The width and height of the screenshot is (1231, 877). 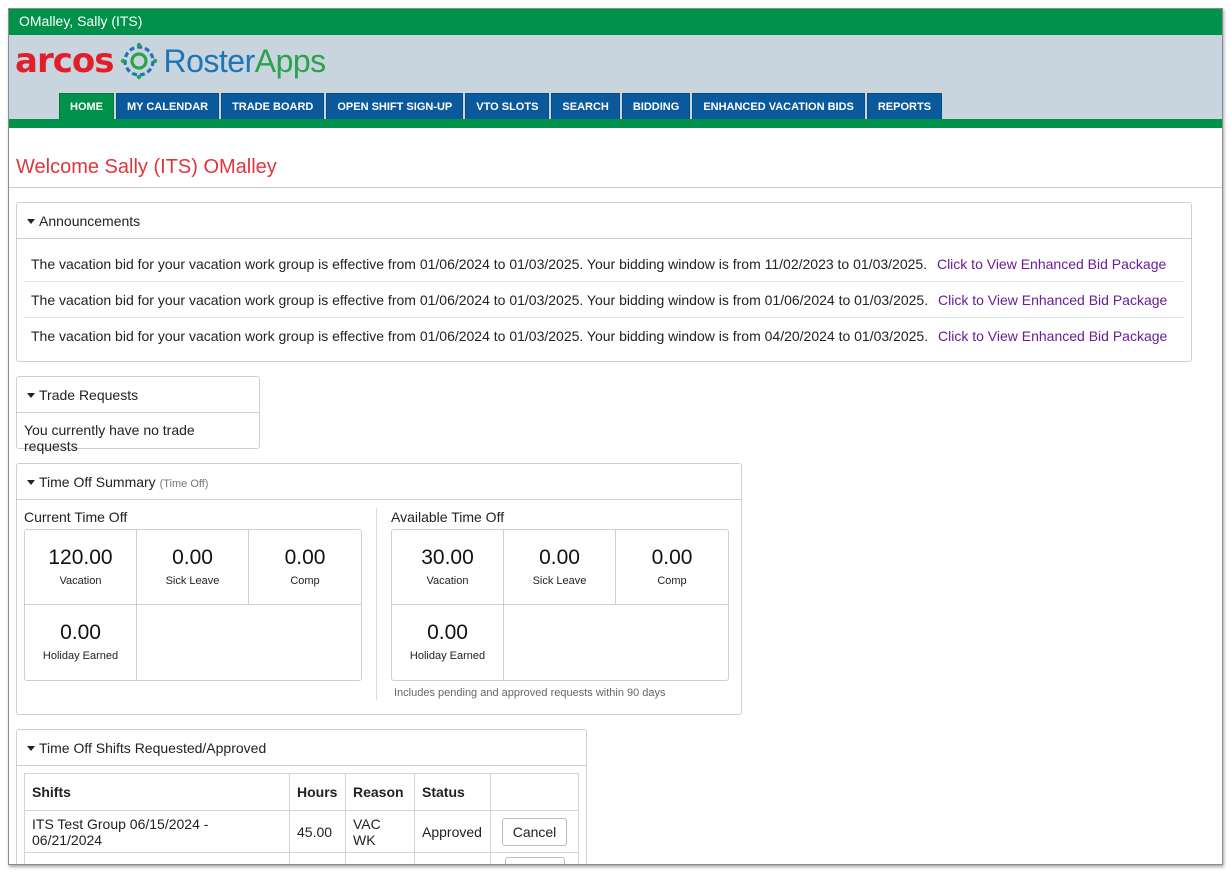 What do you see at coordinates (301, 858) in the screenshot?
I see `table-row` at bounding box center [301, 858].